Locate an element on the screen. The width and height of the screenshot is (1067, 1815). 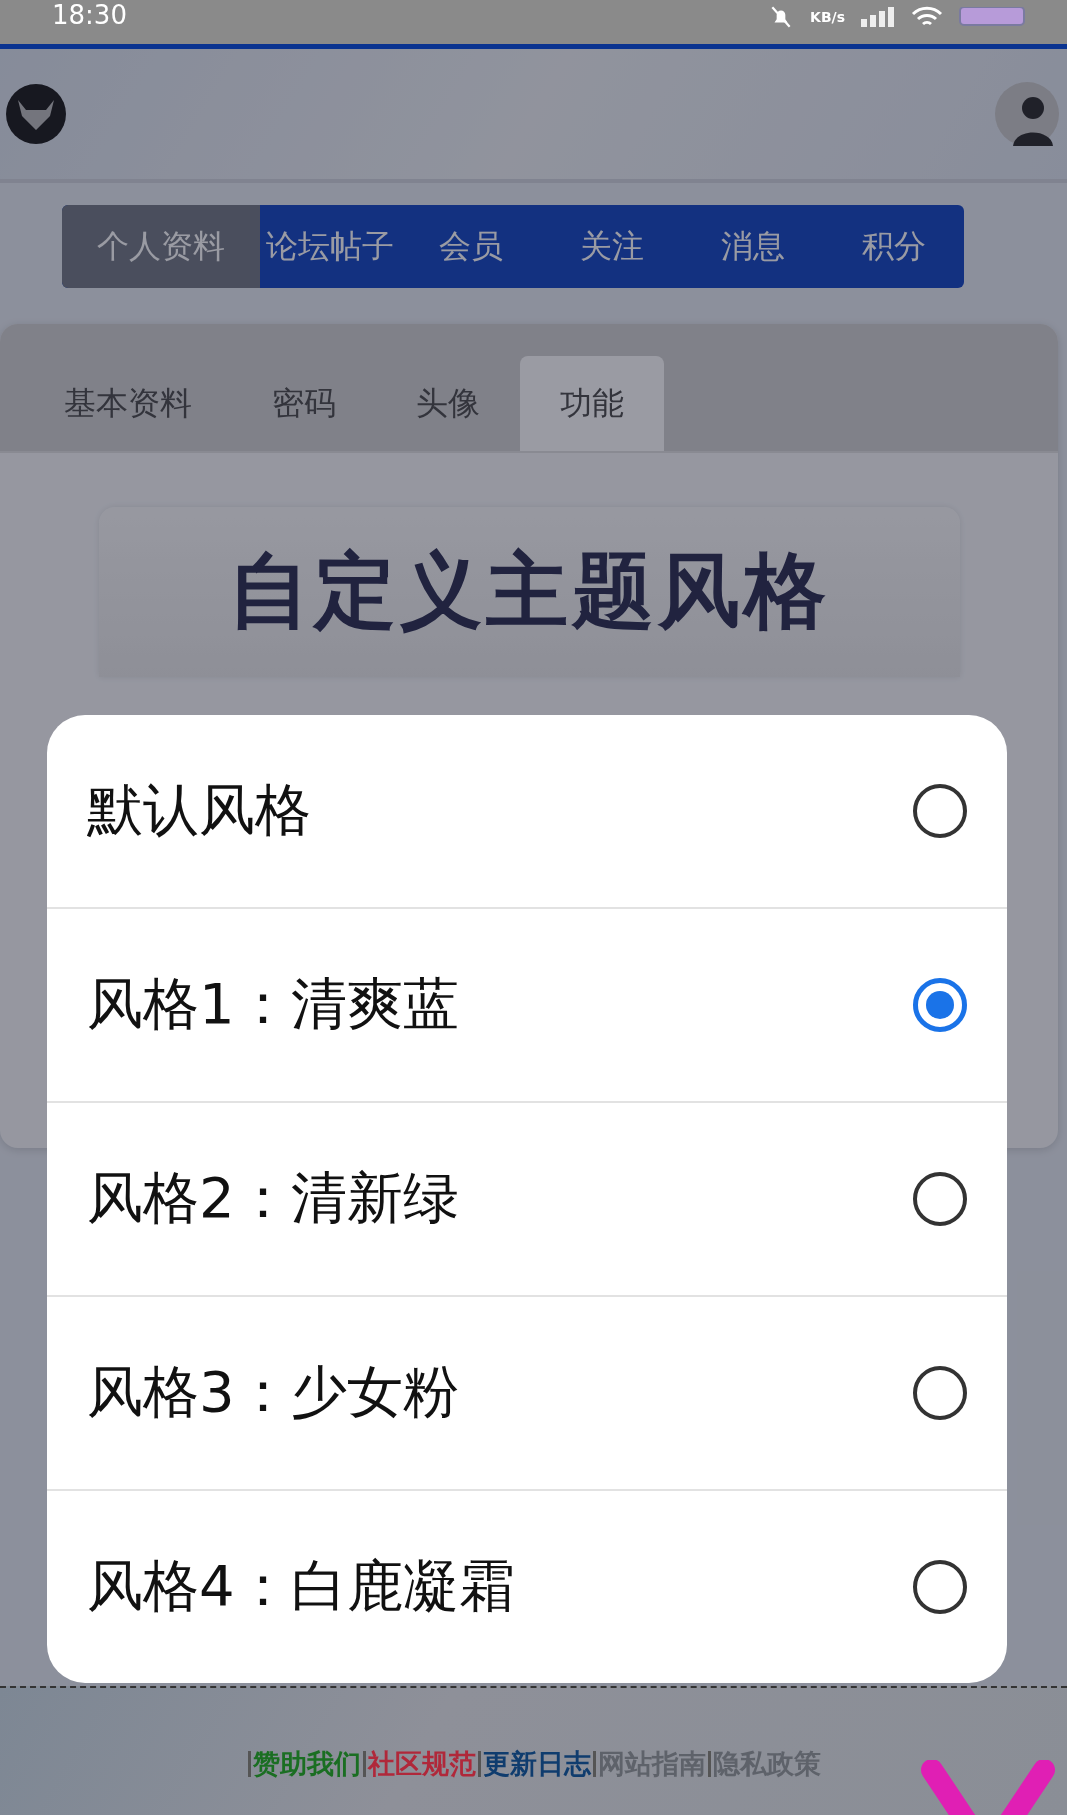
logo-icon is located at coordinates (36, 114).